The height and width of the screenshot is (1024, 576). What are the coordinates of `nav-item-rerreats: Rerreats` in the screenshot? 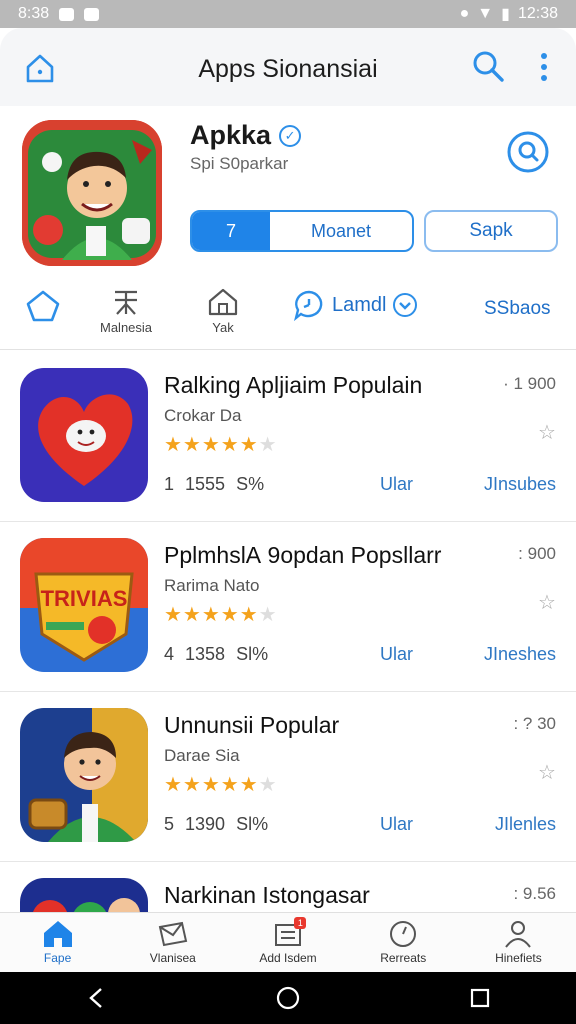 It's located at (403, 942).